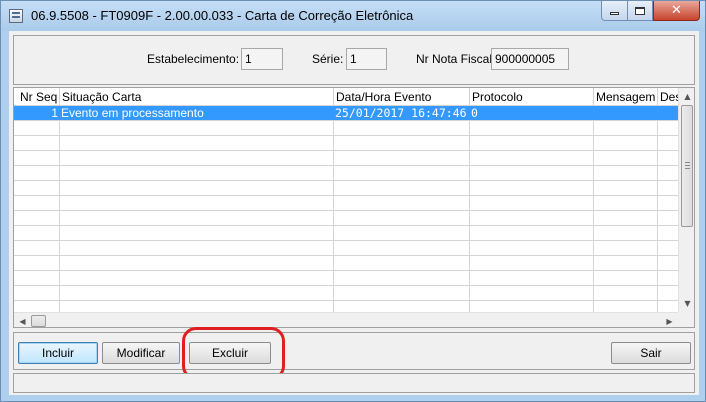  What do you see at coordinates (16, 16) in the screenshot?
I see `app-icon` at bounding box center [16, 16].